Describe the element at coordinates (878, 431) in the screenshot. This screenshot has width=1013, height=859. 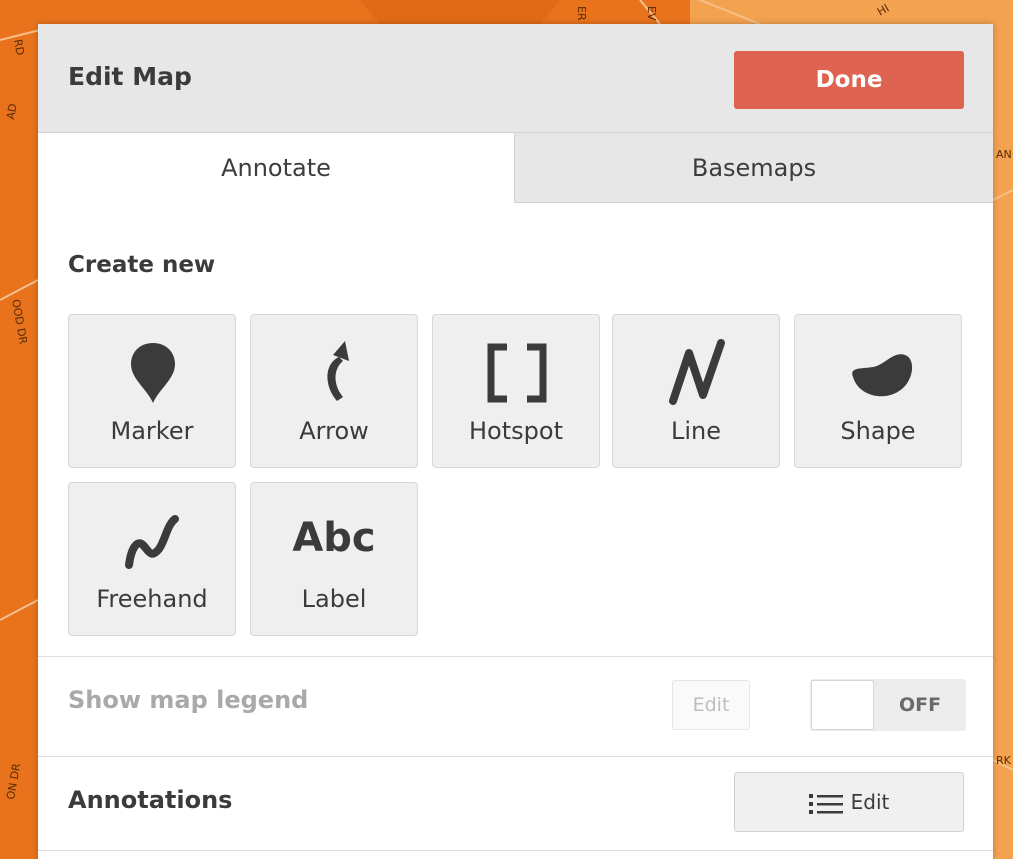
I see `tool-label: Shape` at that location.